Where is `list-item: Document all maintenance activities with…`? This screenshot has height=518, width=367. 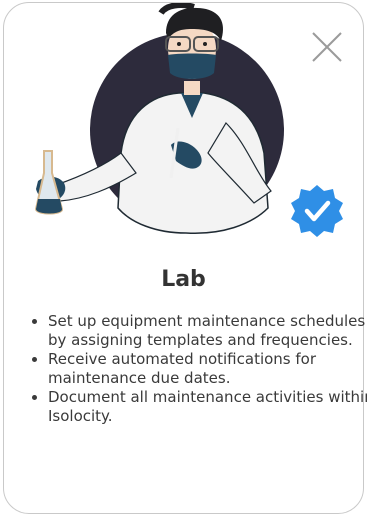 list-item: Document all maintenance activities with… is located at coordinates (207, 407).